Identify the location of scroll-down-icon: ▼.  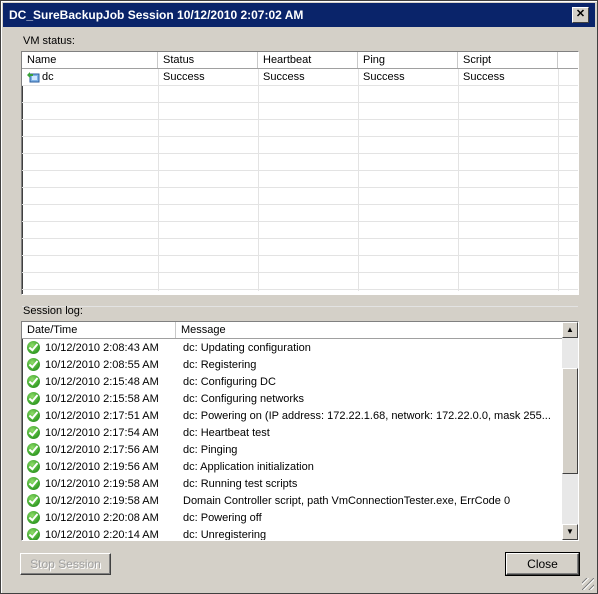
(570, 532).